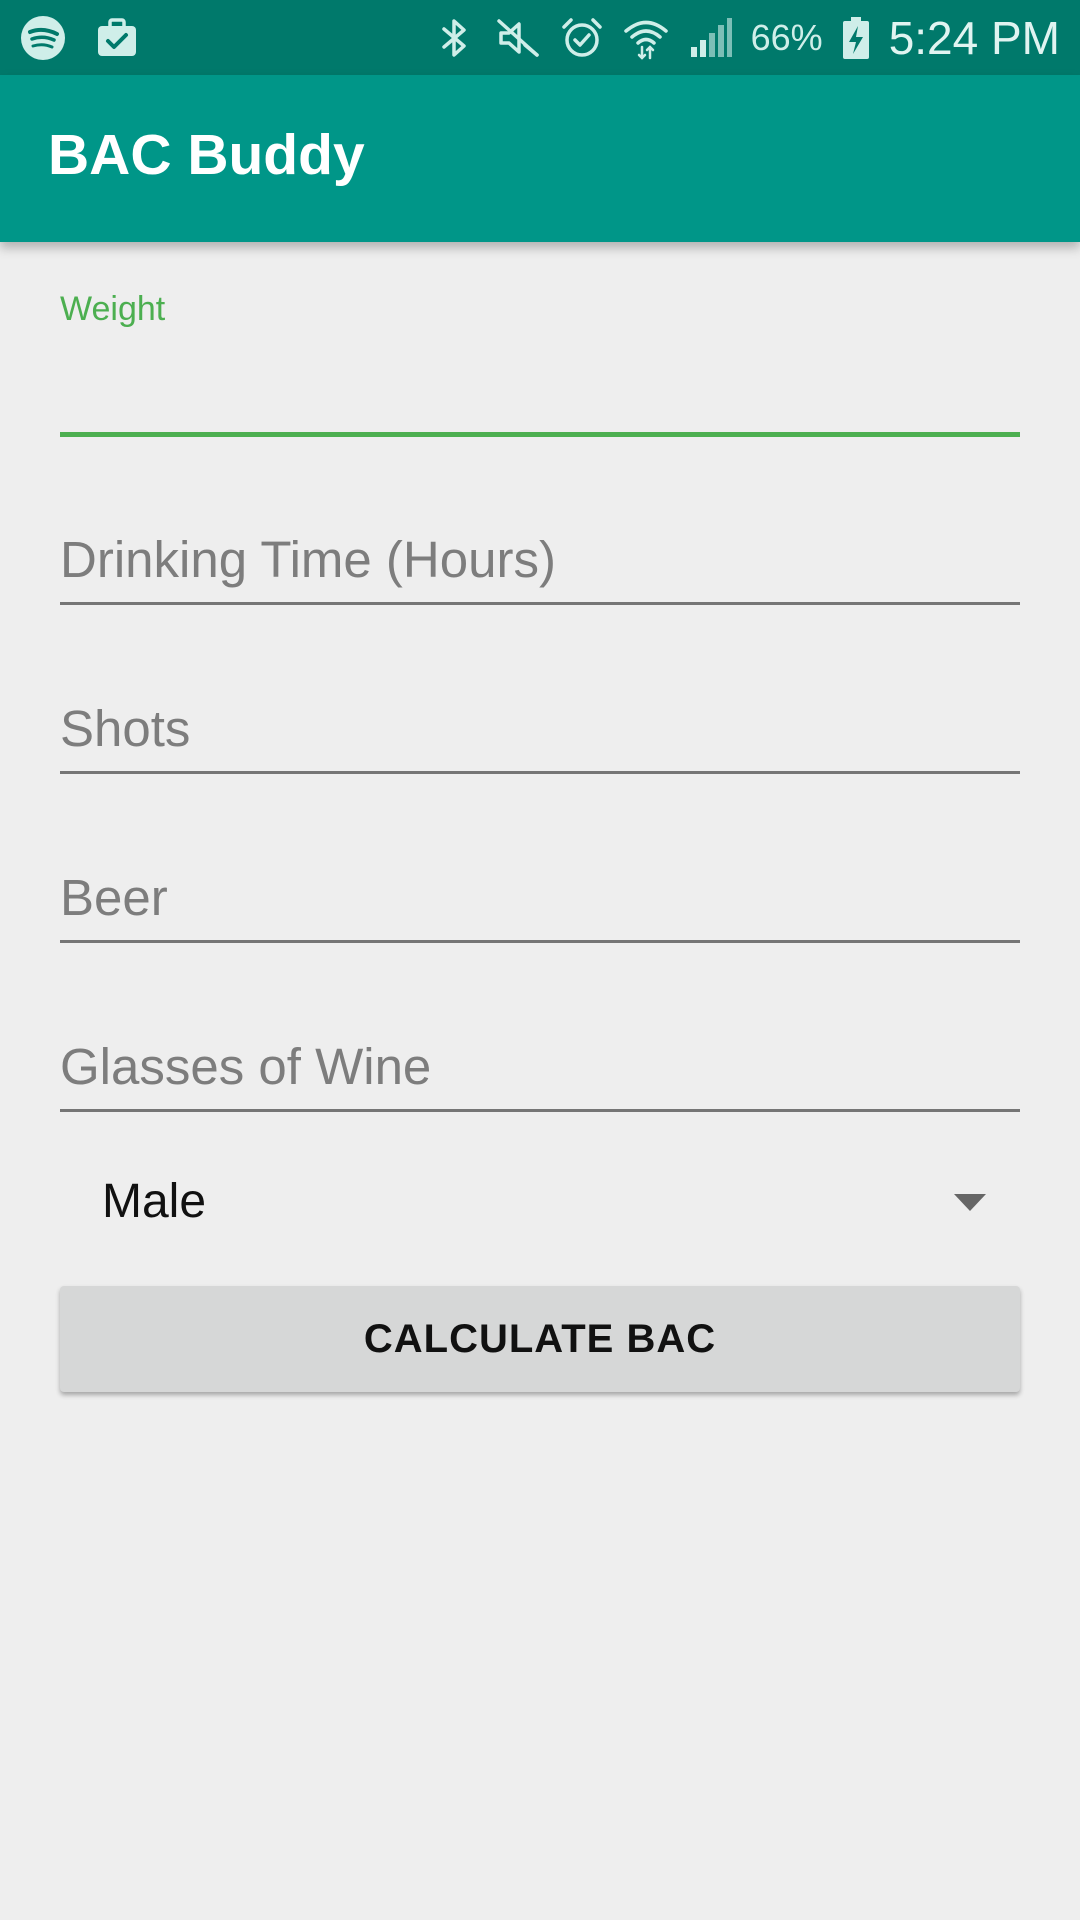 This screenshot has width=1080, height=1920. What do you see at coordinates (540, 772) in the screenshot?
I see `shots-underline` at bounding box center [540, 772].